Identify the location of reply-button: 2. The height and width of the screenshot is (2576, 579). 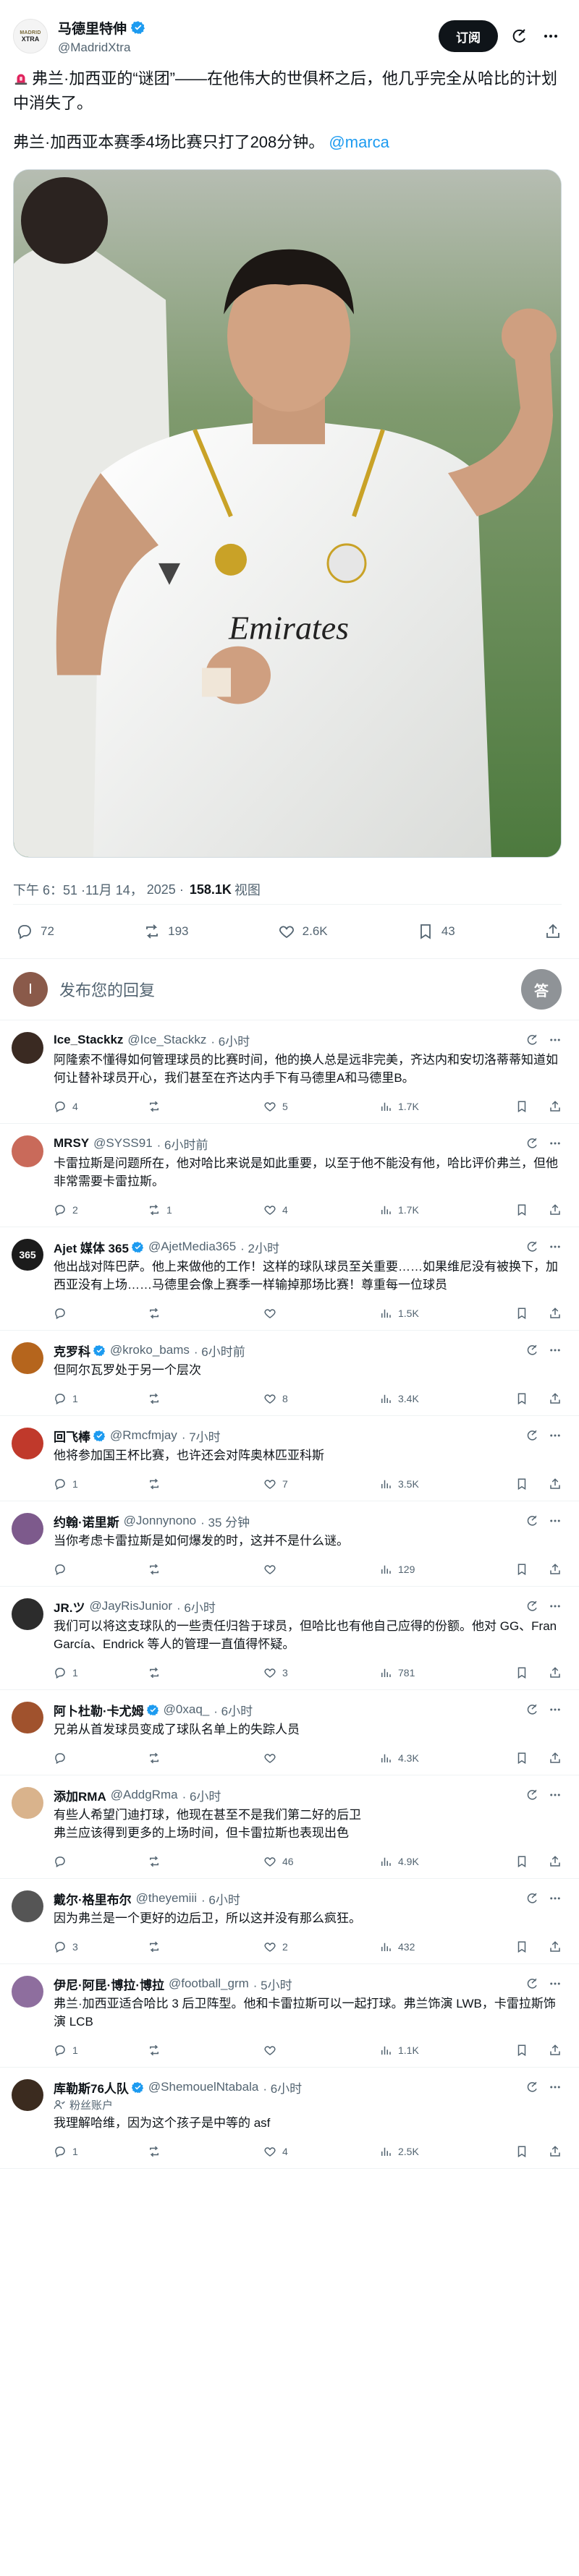
(101, 1209).